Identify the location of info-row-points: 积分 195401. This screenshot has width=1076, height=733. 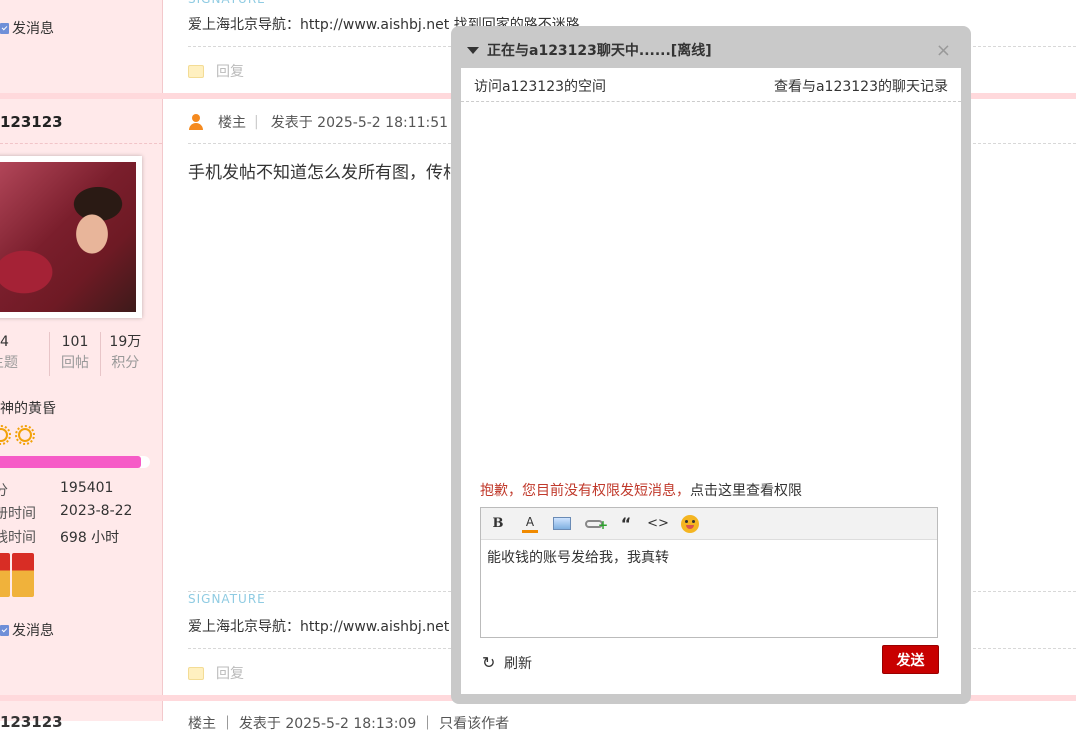
(56, 490).